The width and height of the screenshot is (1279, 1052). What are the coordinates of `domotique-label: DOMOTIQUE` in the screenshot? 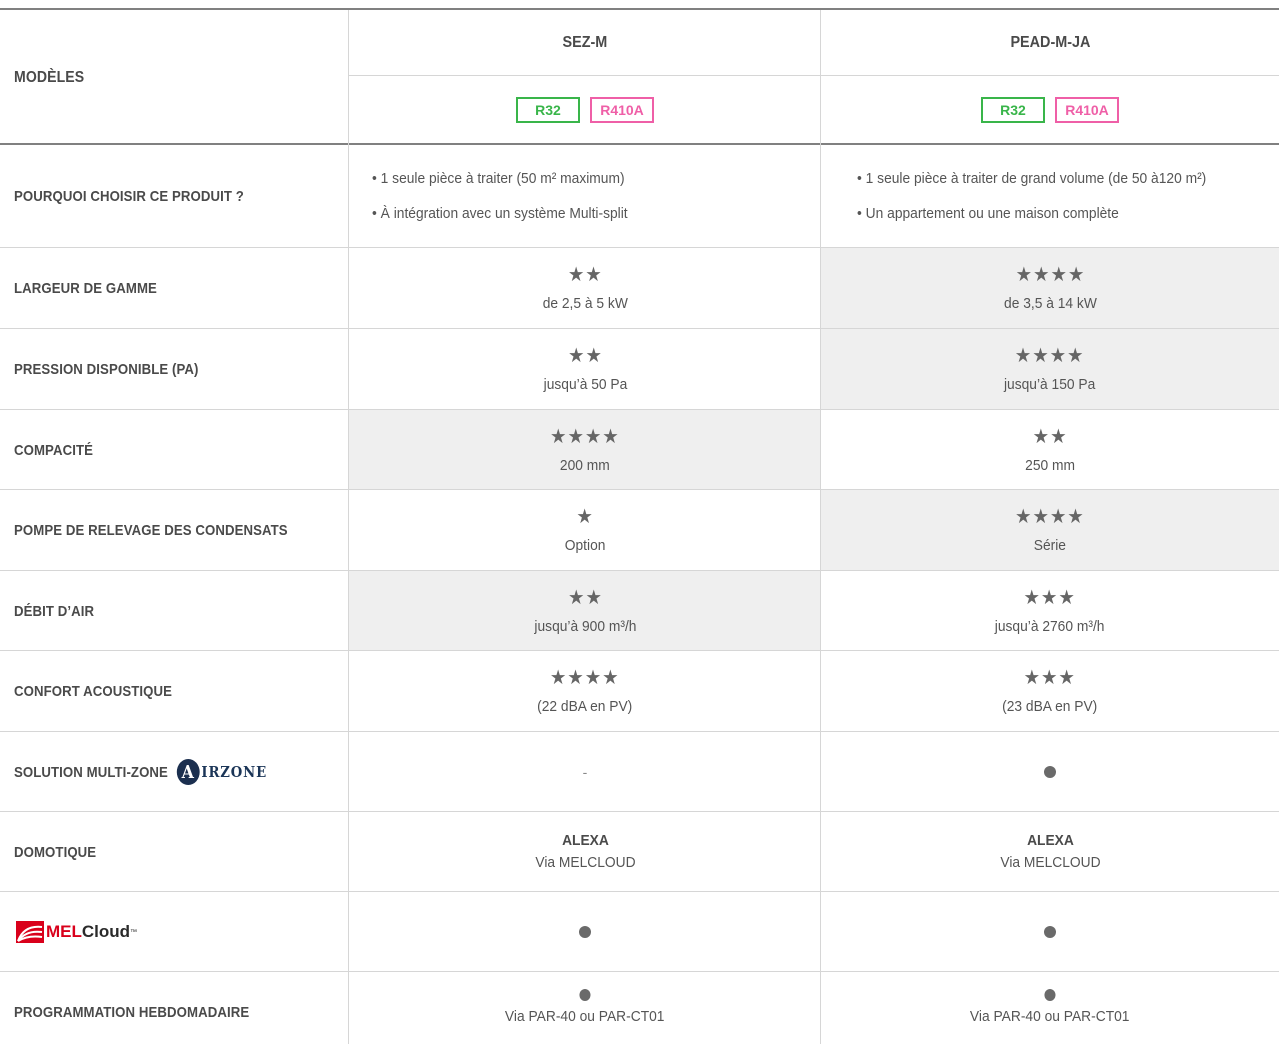 It's located at (55, 852).